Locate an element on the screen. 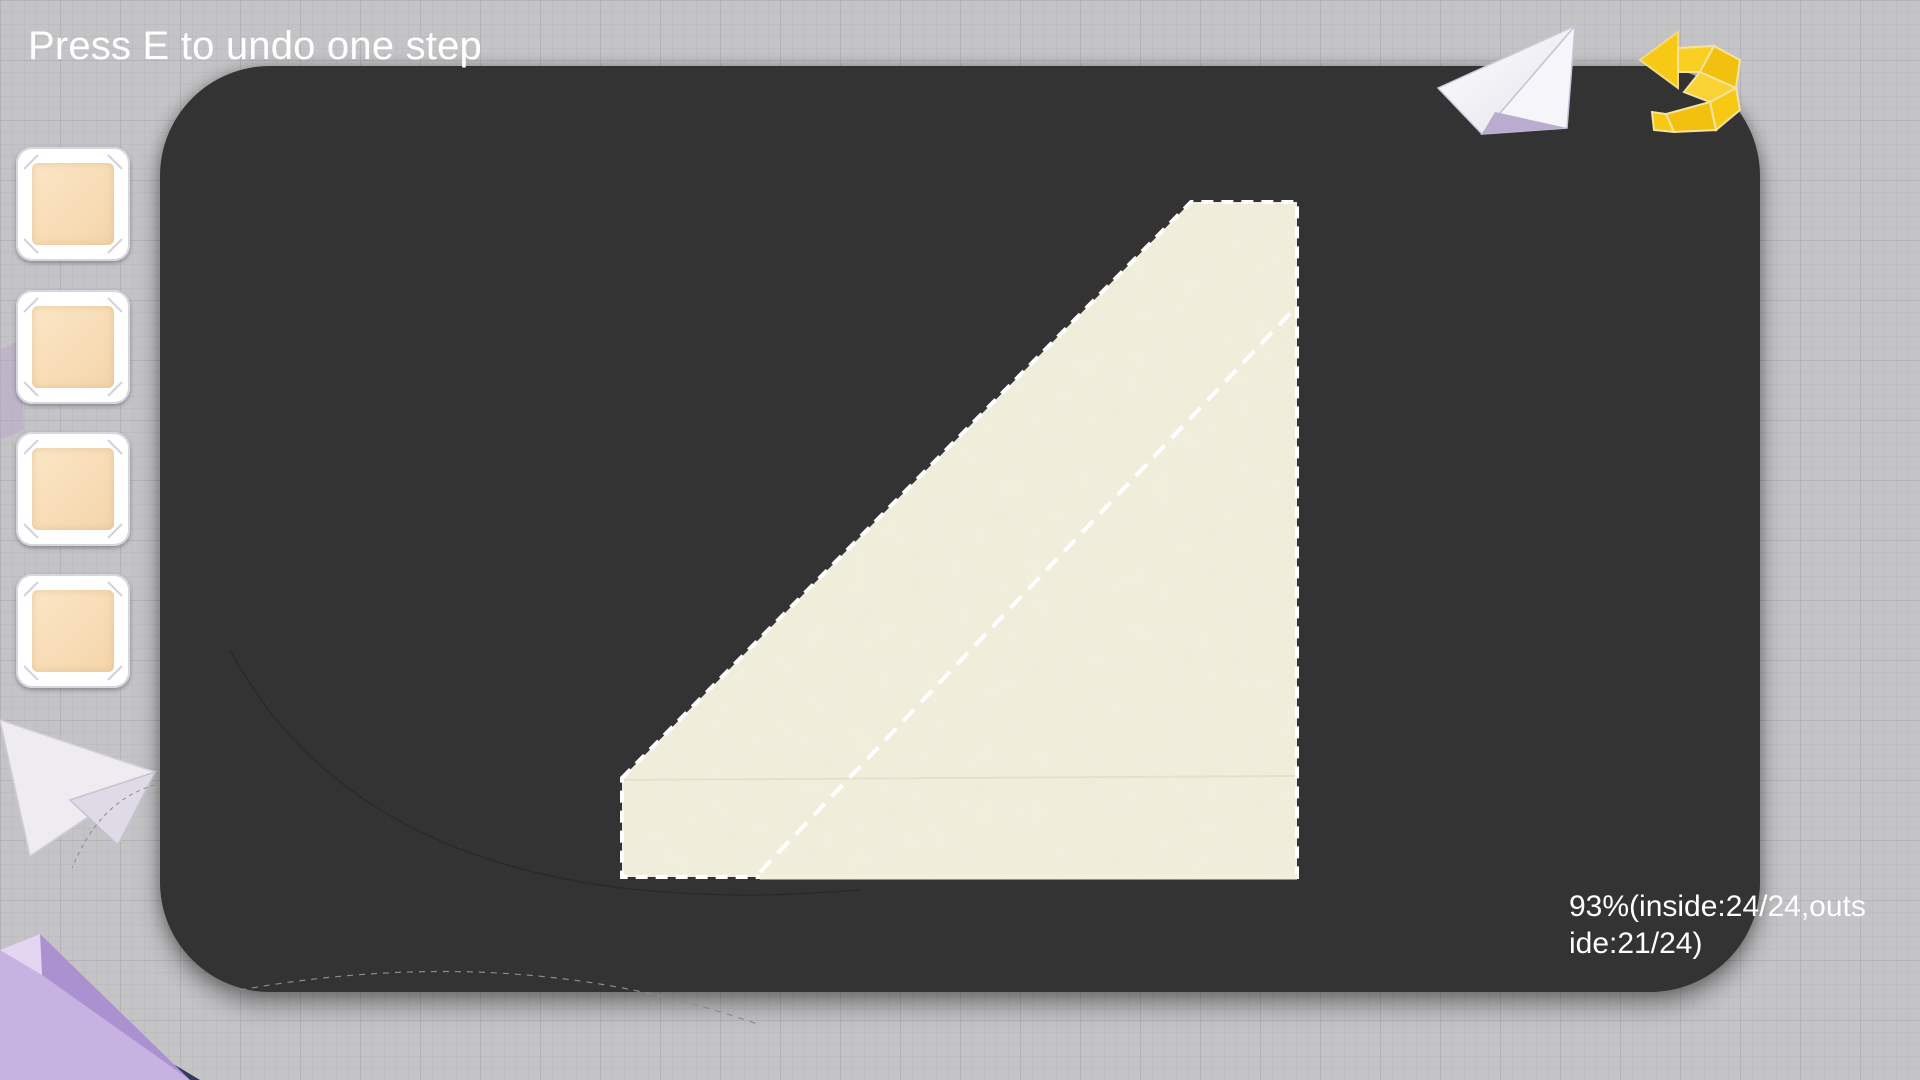 This screenshot has height=1080, width=1920. decor-origami-corner-icon is located at coordinates (100, 1007).